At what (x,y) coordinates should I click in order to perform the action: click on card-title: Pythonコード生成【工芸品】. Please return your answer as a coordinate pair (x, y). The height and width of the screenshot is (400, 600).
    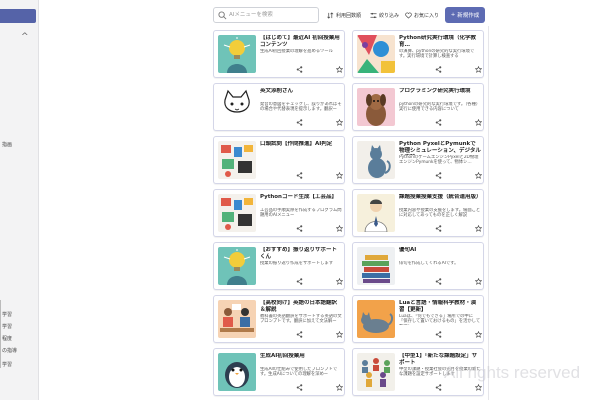
    Looking at the image, I should click on (298, 197).